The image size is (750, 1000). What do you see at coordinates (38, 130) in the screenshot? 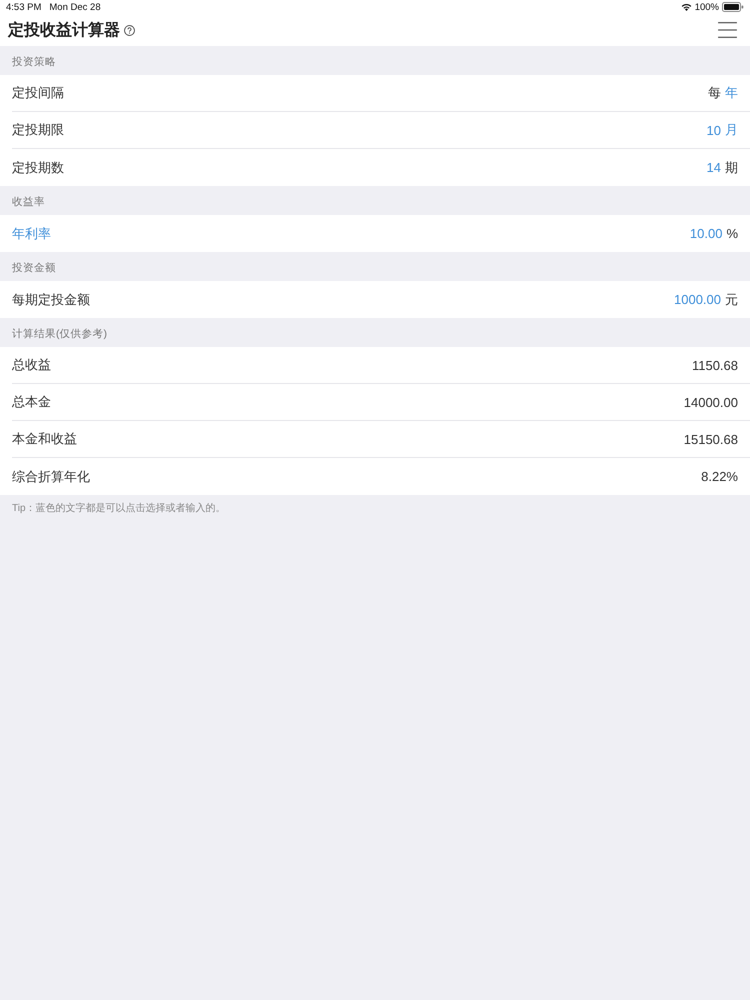
I see `row-label: 定投期限` at bounding box center [38, 130].